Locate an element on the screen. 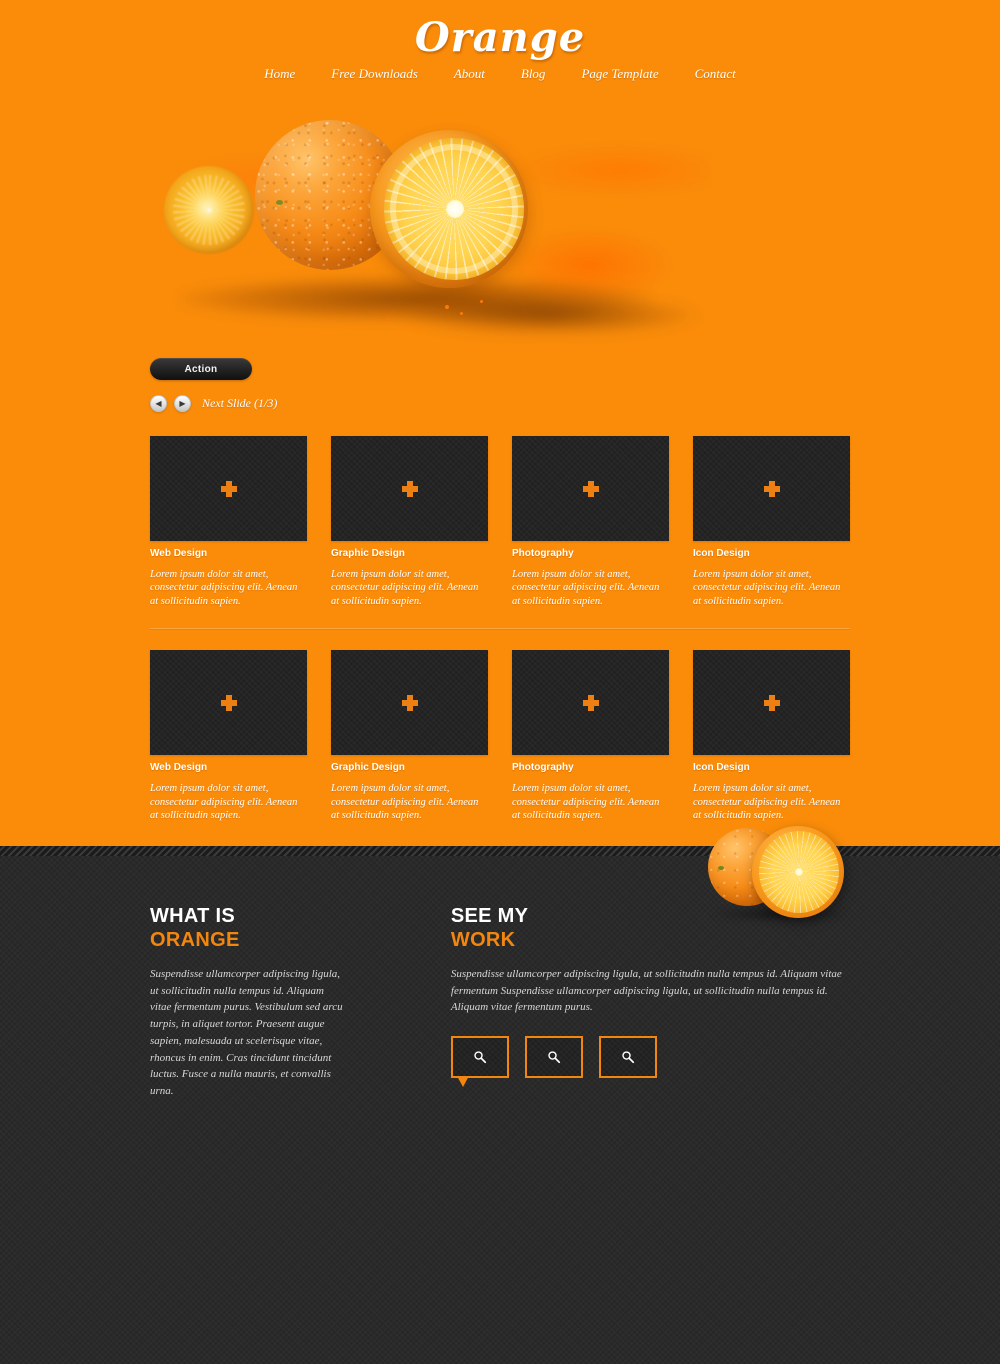 This screenshot has width=1000, height=1364. about-heading-line1: WHAT IS is located at coordinates (193, 916).